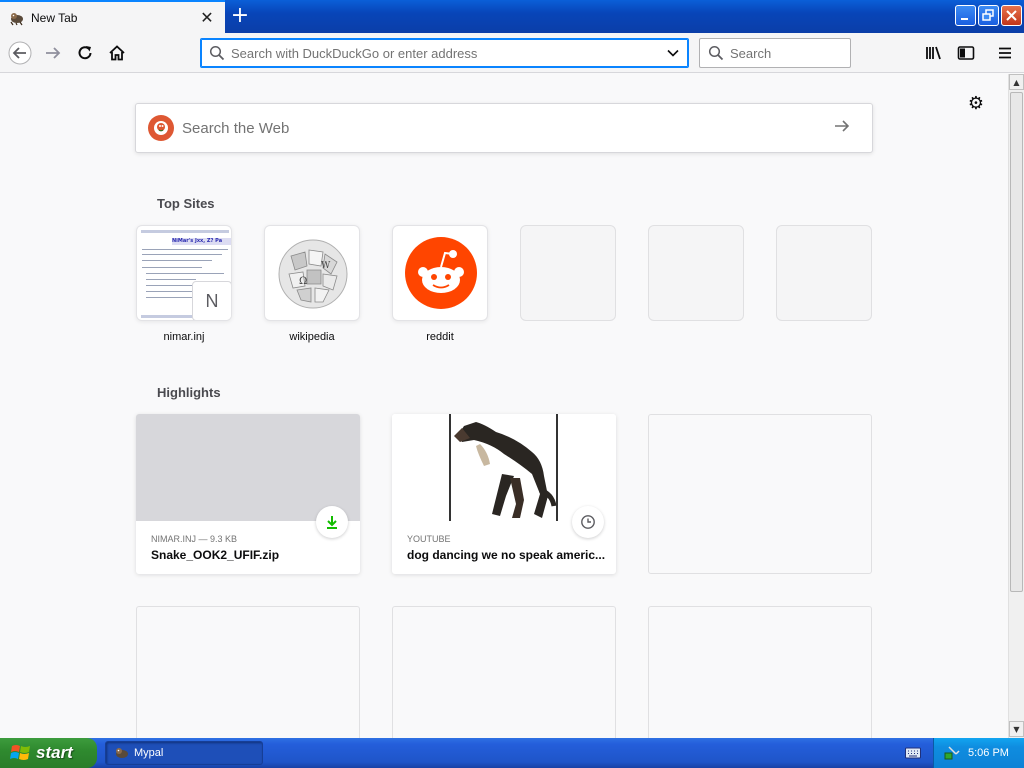 The width and height of the screenshot is (1024, 768). I want to click on home-icon, so click(117, 53).